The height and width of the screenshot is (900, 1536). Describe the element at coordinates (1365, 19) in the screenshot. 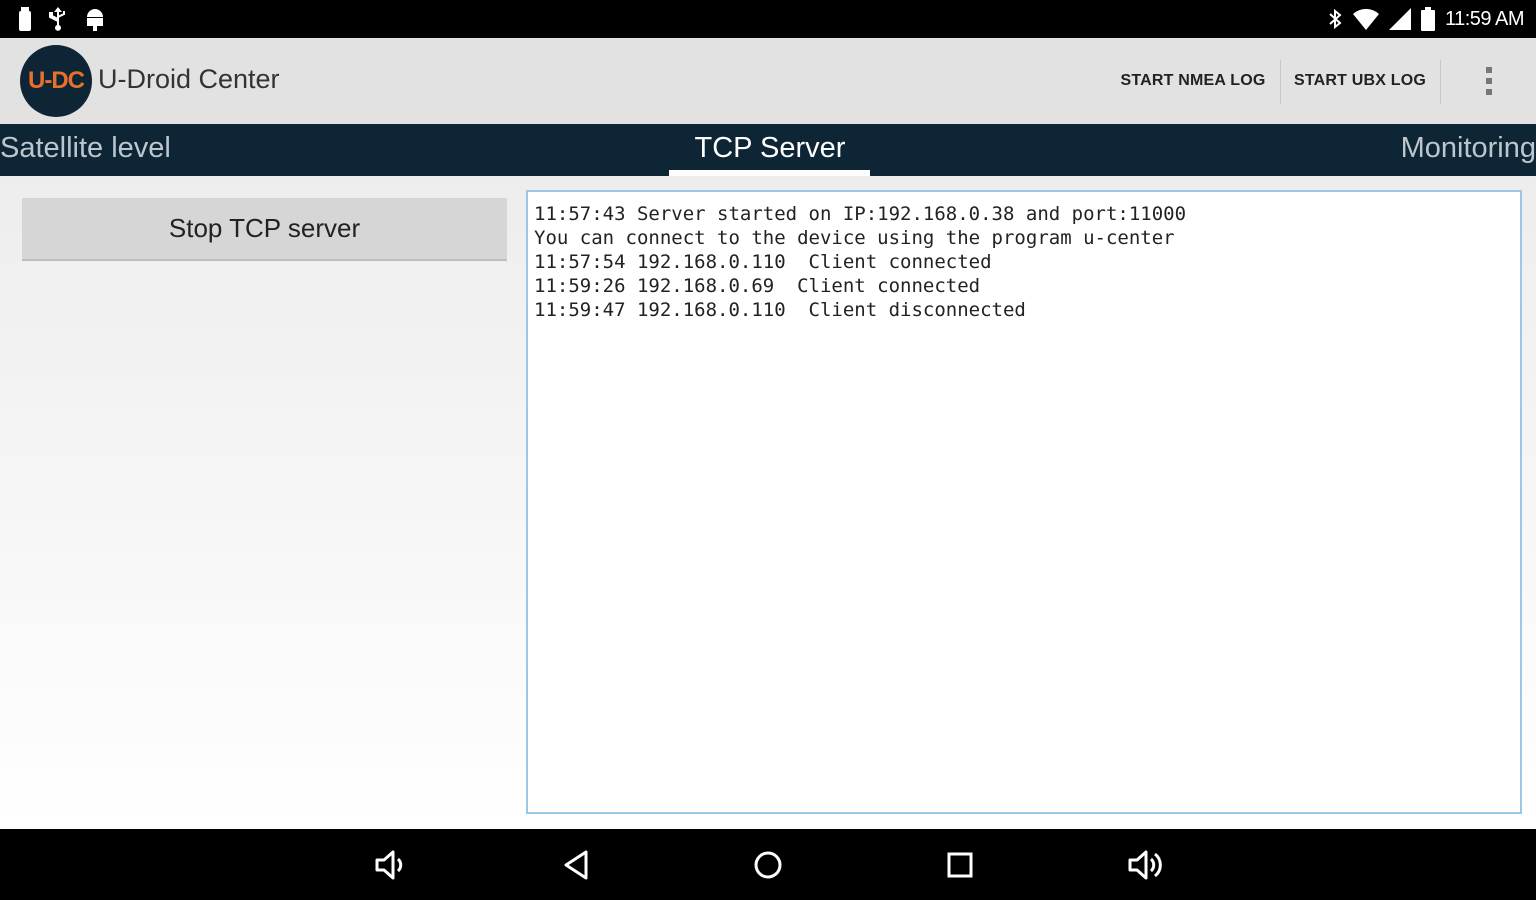

I see `wifi-icon` at that location.